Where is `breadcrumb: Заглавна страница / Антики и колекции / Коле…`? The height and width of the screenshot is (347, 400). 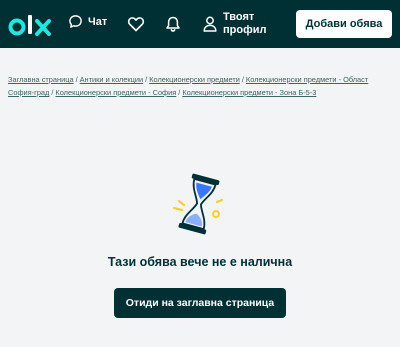
breadcrumb: Заглавна страница / Антики и колекции / Коле… is located at coordinates (200, 86).